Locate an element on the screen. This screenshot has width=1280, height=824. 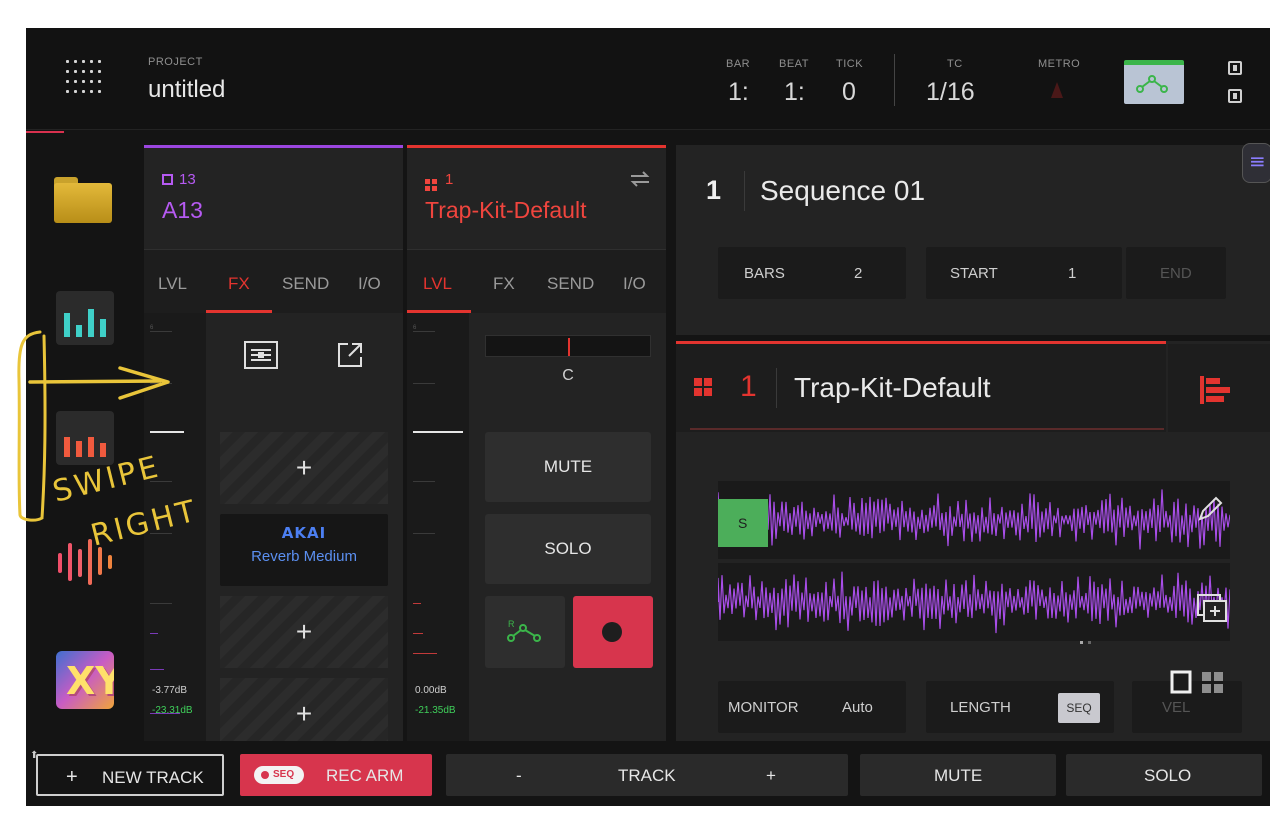
plus-icon: + is located at coordinates (72, 777).